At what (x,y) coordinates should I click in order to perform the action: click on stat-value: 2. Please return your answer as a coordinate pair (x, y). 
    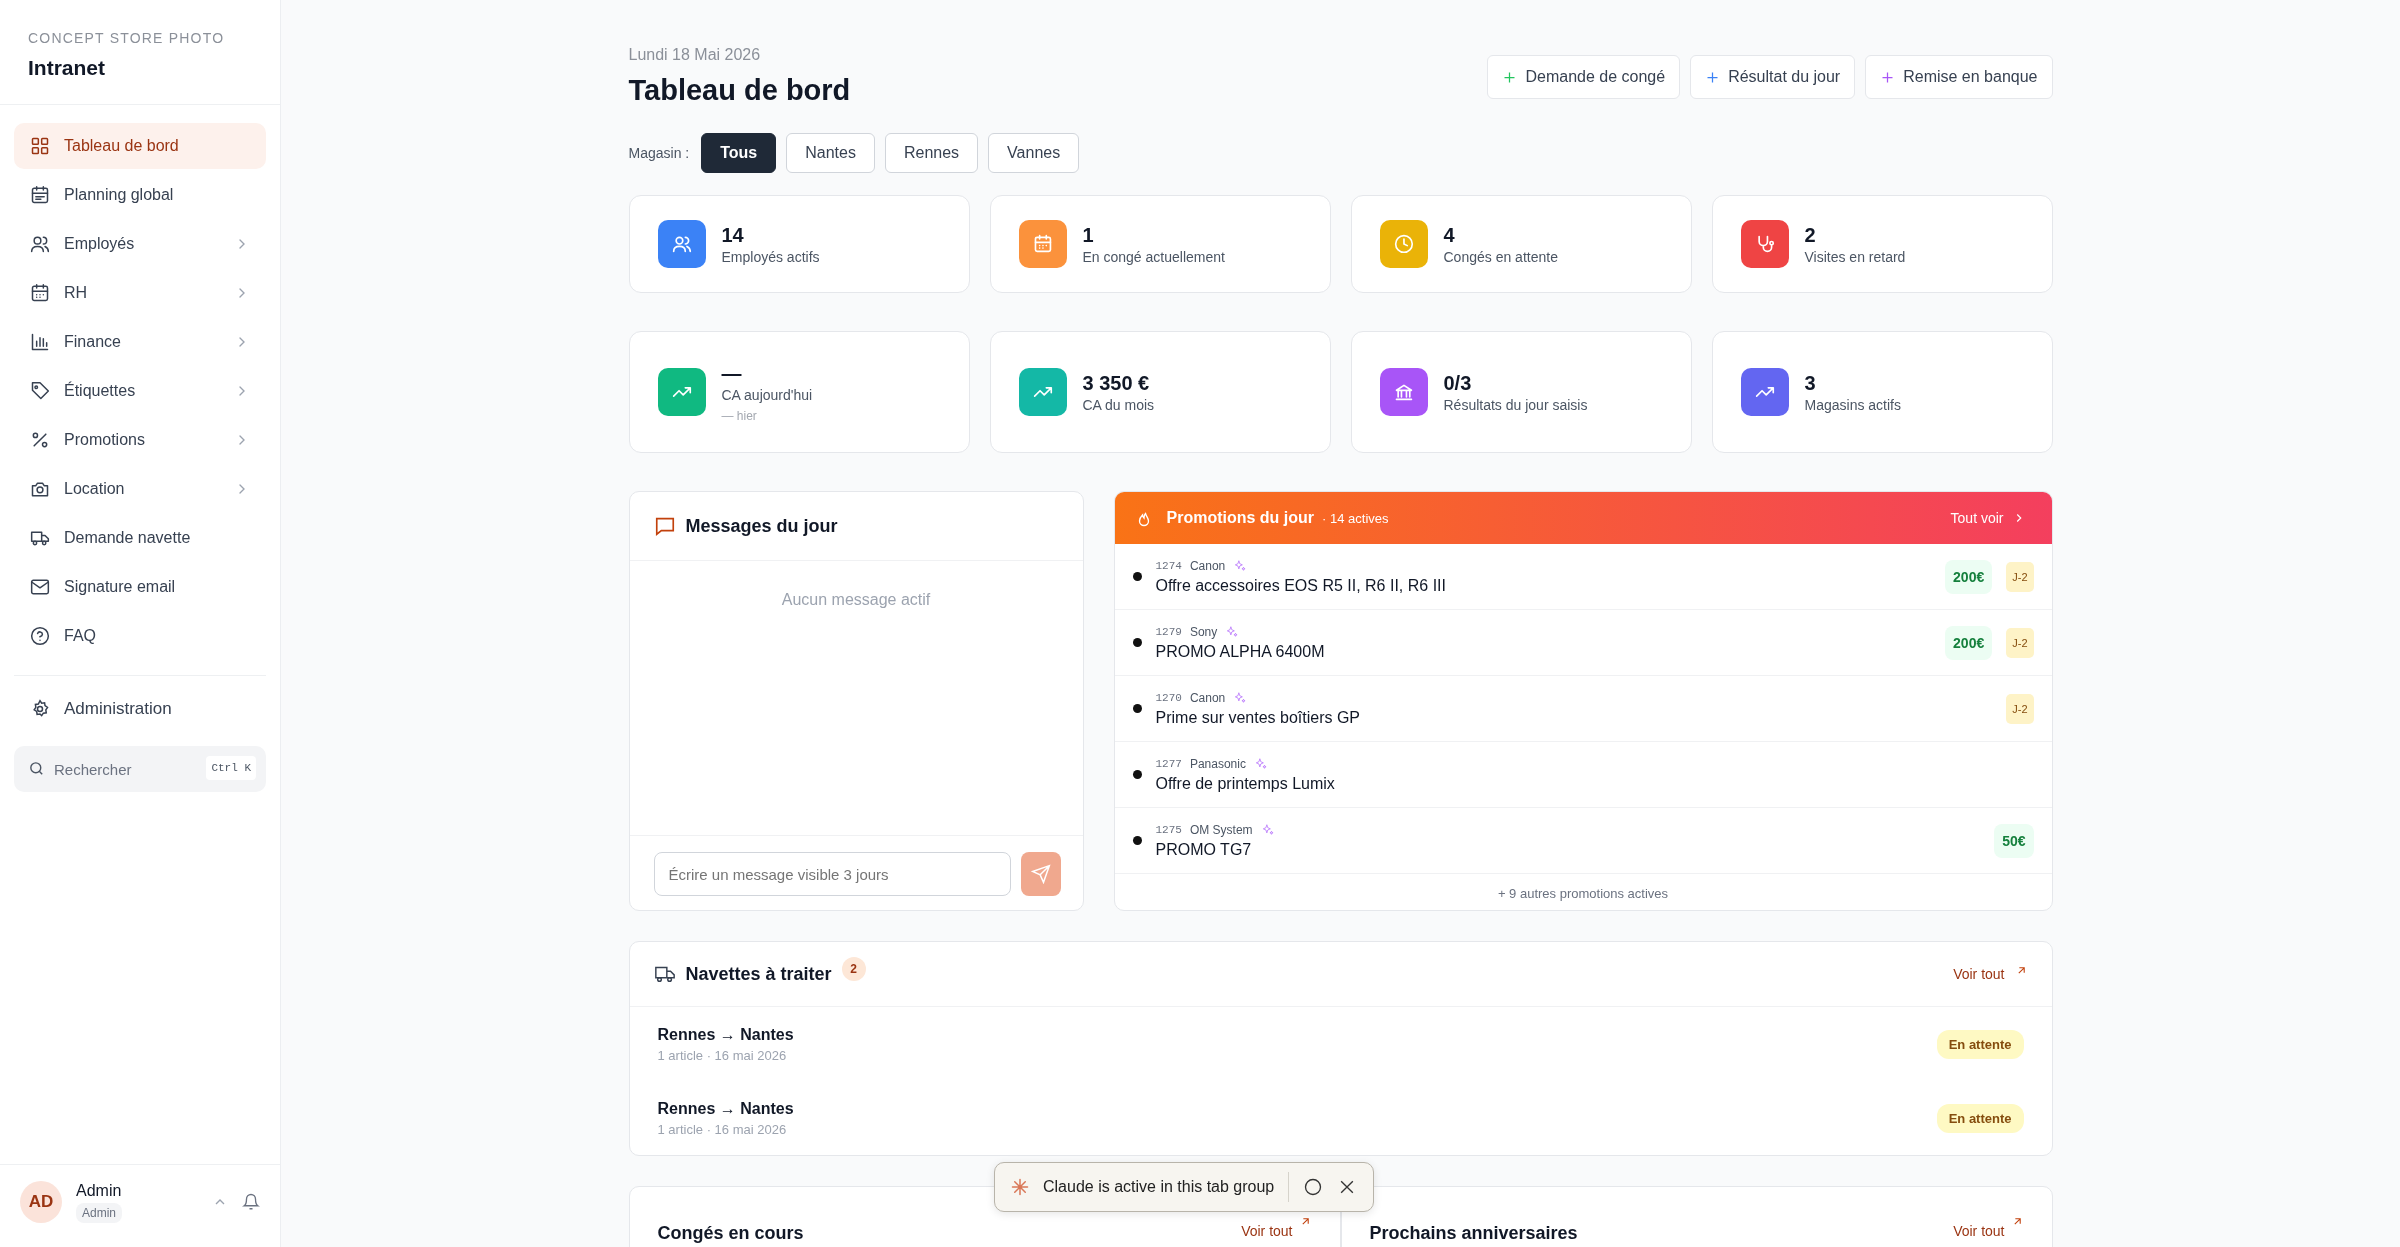
    Looking at the image, I should click on (1810, 235).